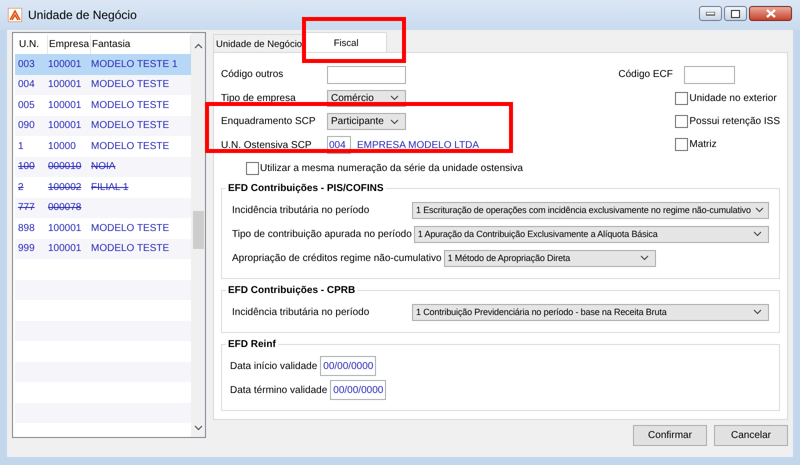 The height and width of the screenshot is (465, 800). What do you see at coordinates (337, 258) in the screenshot?
I see `field-label: Apropriação de créditos regime não-cumulativo` at bounding box center [337, 258].